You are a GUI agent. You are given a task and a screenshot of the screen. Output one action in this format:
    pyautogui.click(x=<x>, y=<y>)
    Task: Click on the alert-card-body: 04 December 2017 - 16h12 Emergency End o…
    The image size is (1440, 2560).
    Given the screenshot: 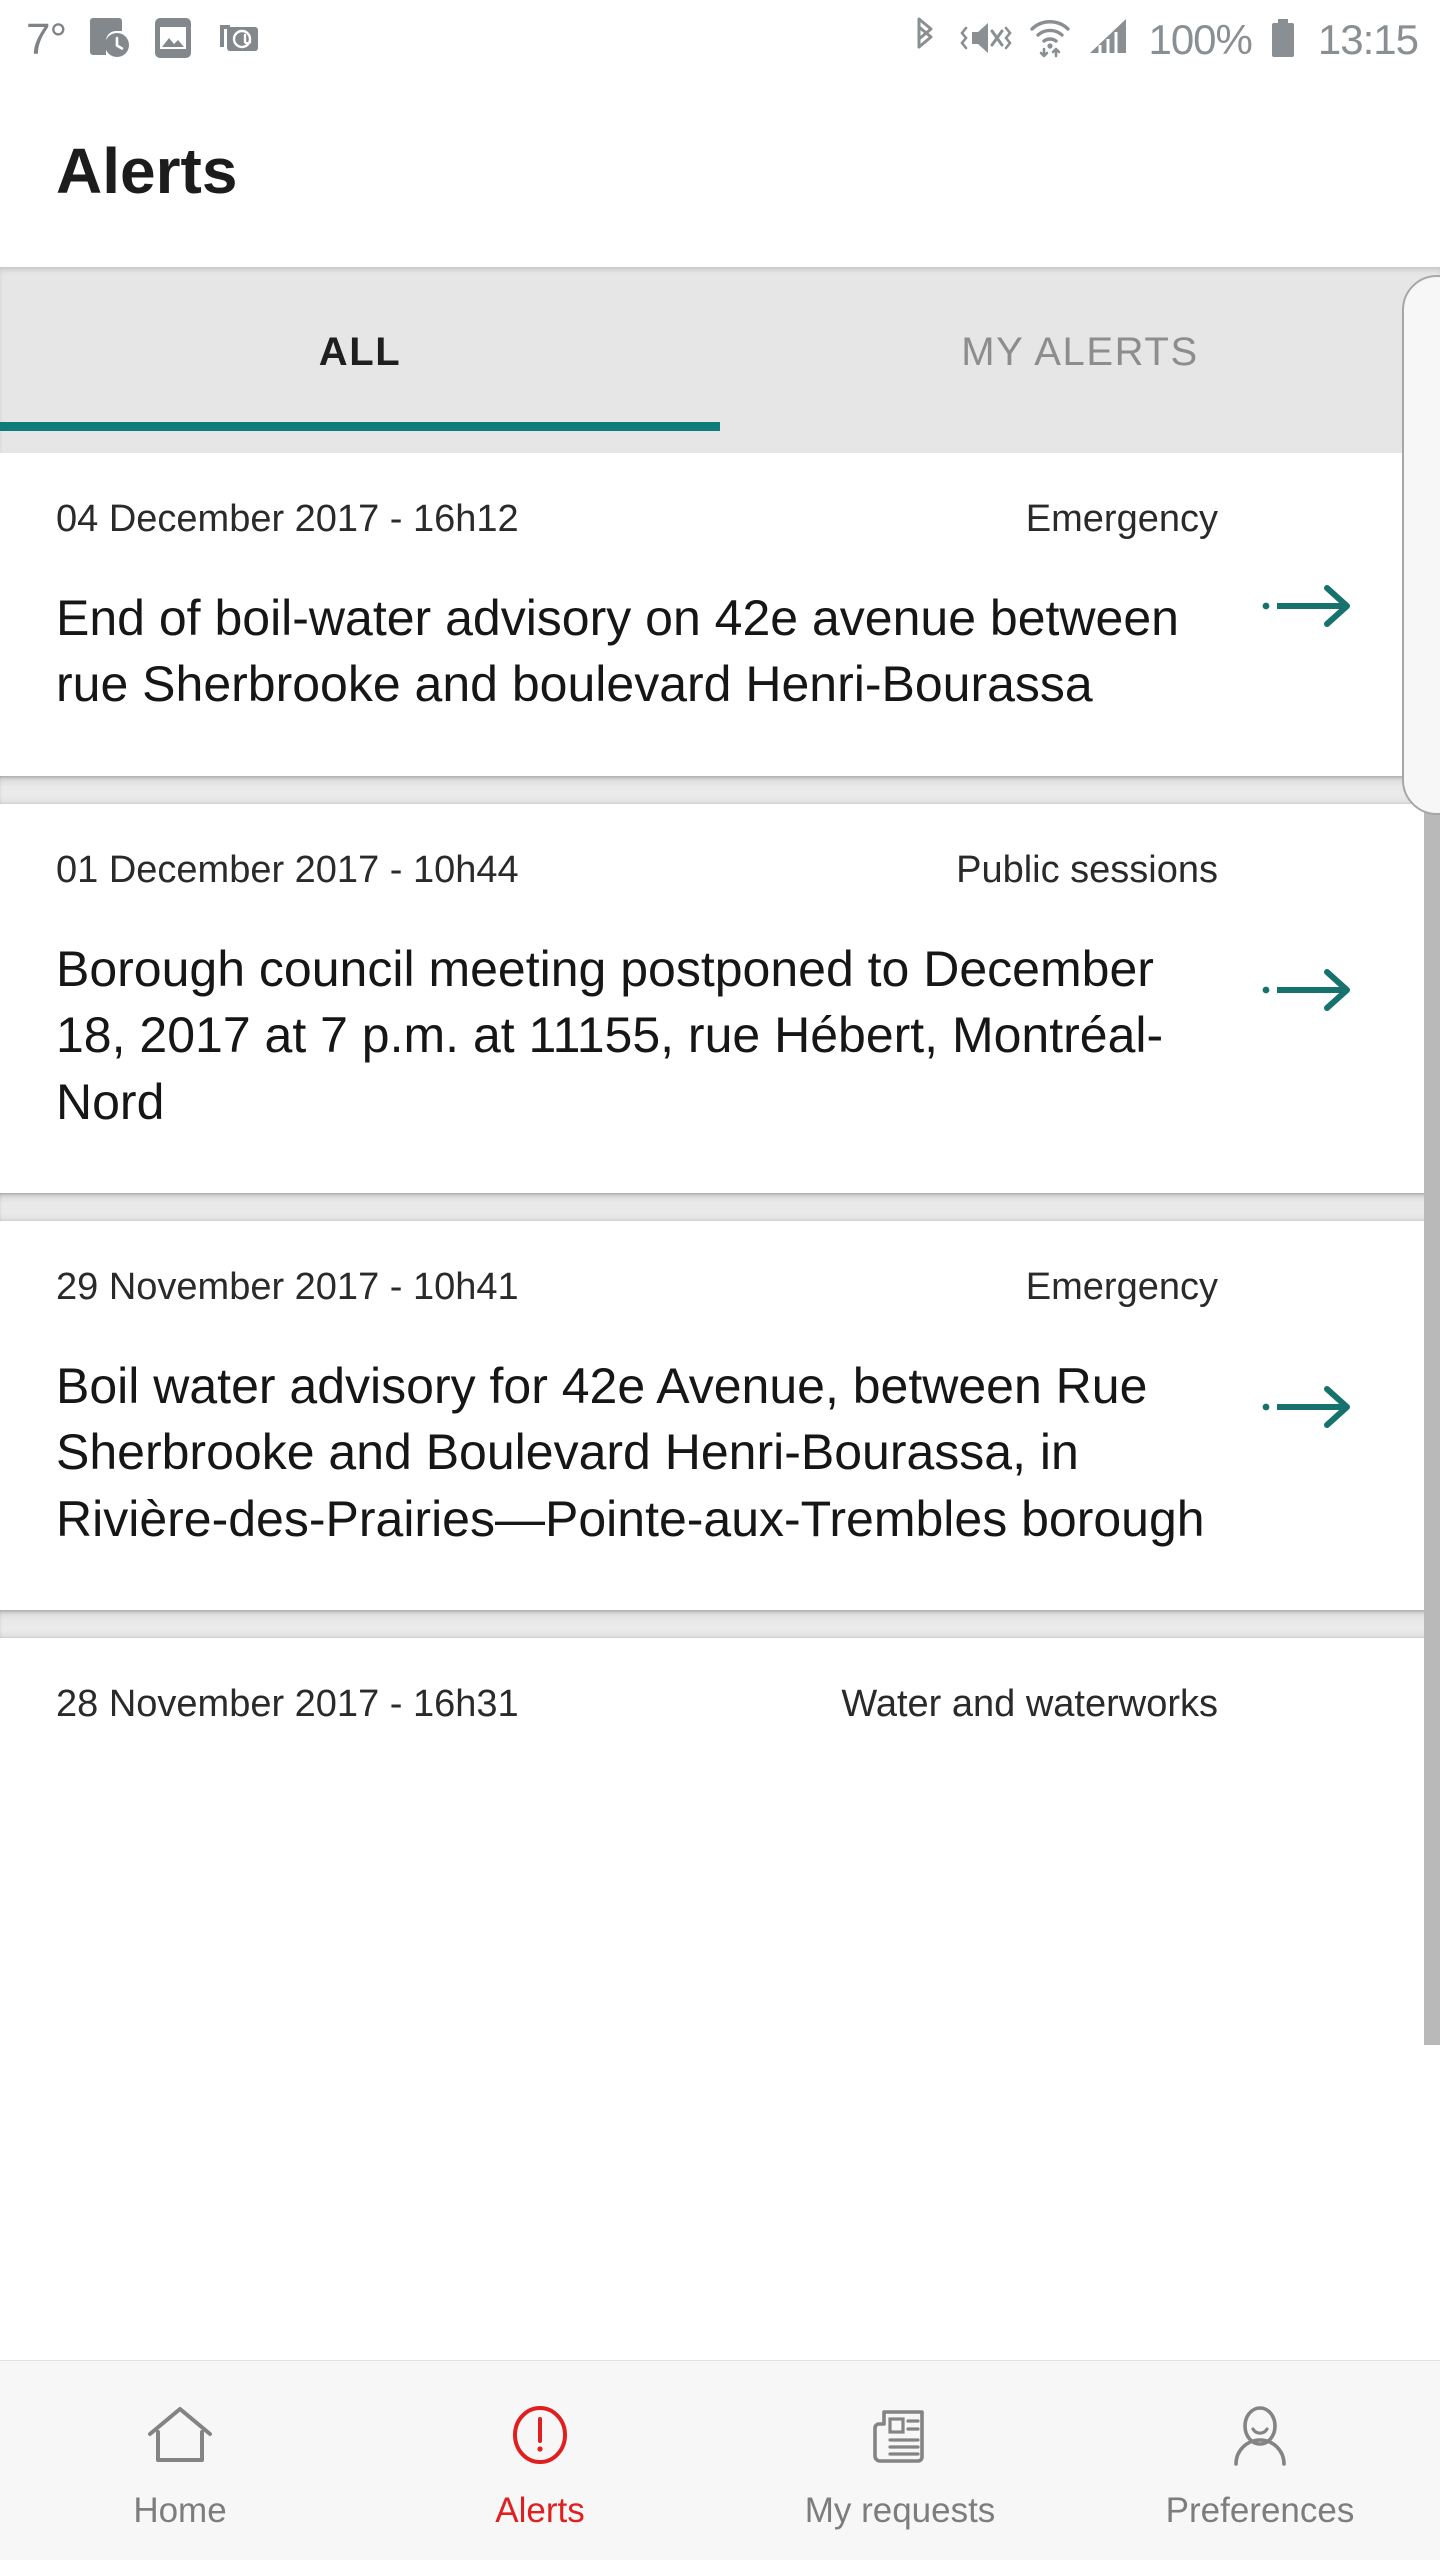 What is the action you would take?
    pyautogui.click(x=650, y=608)
    